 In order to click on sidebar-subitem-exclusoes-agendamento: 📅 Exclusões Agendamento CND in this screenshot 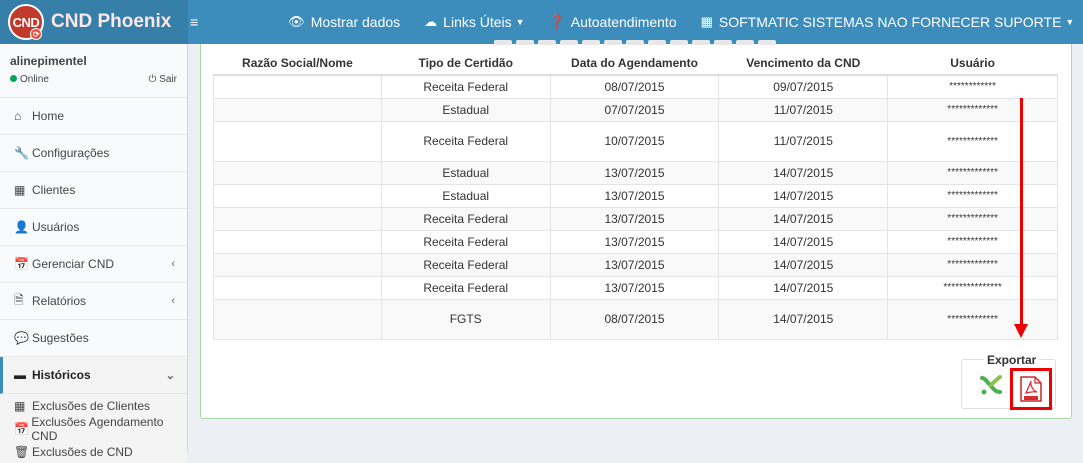, I will do `click(93, 428)`.